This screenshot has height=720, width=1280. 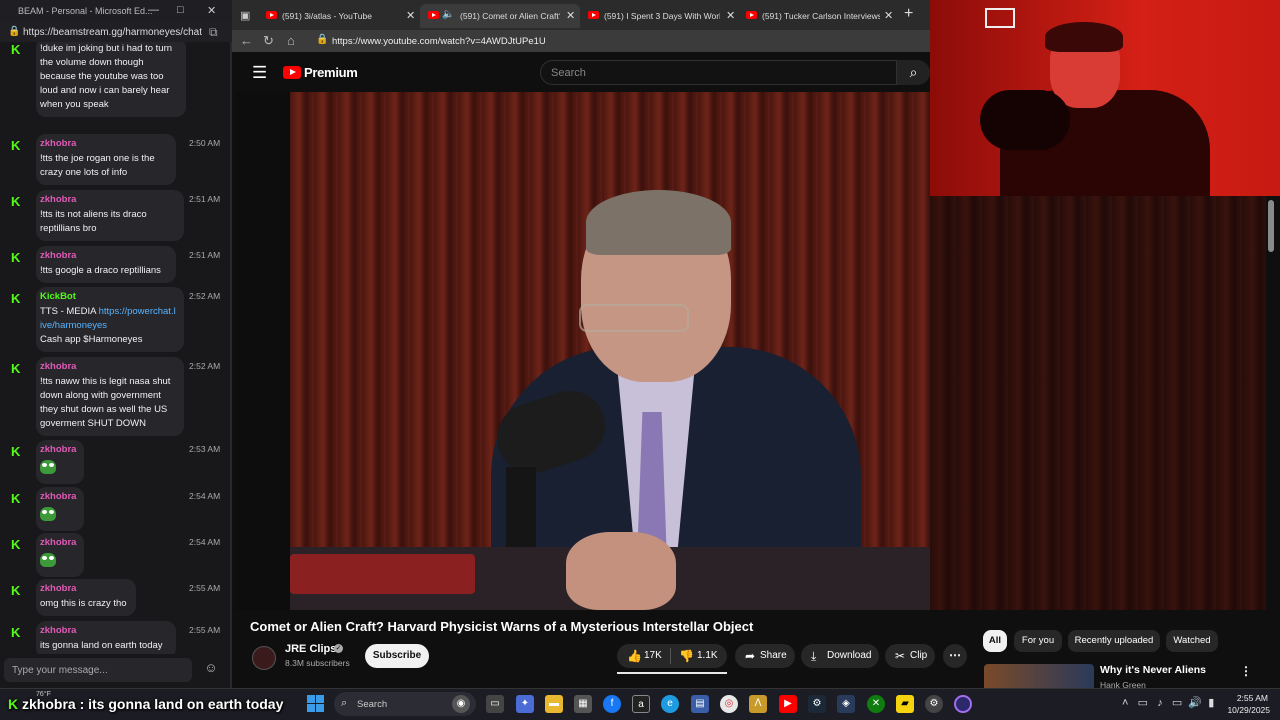 What do you see at coordinates (433, 15) in the screenshot?
I see `youtube-favicon-icon` at bounding box center [433, 15].